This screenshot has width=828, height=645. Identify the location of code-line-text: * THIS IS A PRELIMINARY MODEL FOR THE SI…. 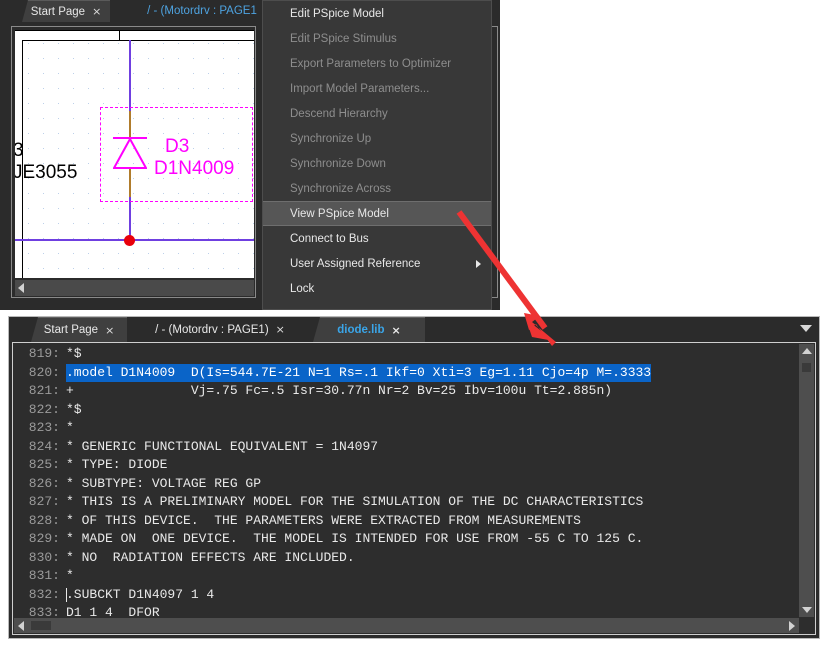
(355, 501).